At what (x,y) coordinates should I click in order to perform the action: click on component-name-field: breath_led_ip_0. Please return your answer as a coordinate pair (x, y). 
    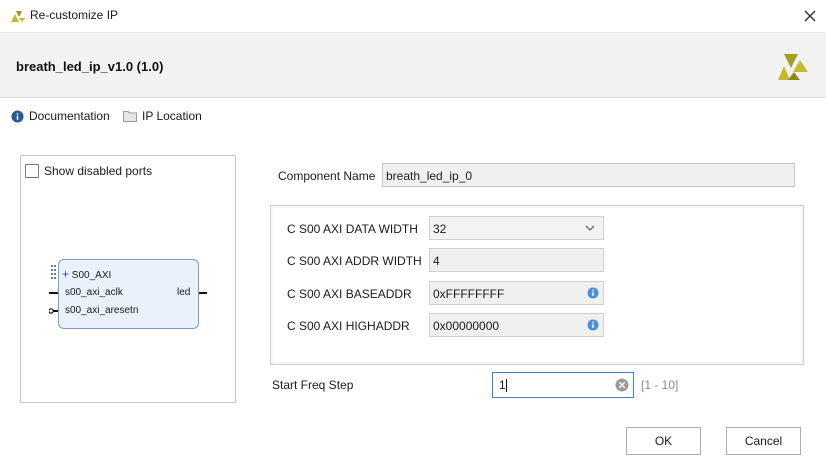
    Looking at the image, I should click on (588, 175).